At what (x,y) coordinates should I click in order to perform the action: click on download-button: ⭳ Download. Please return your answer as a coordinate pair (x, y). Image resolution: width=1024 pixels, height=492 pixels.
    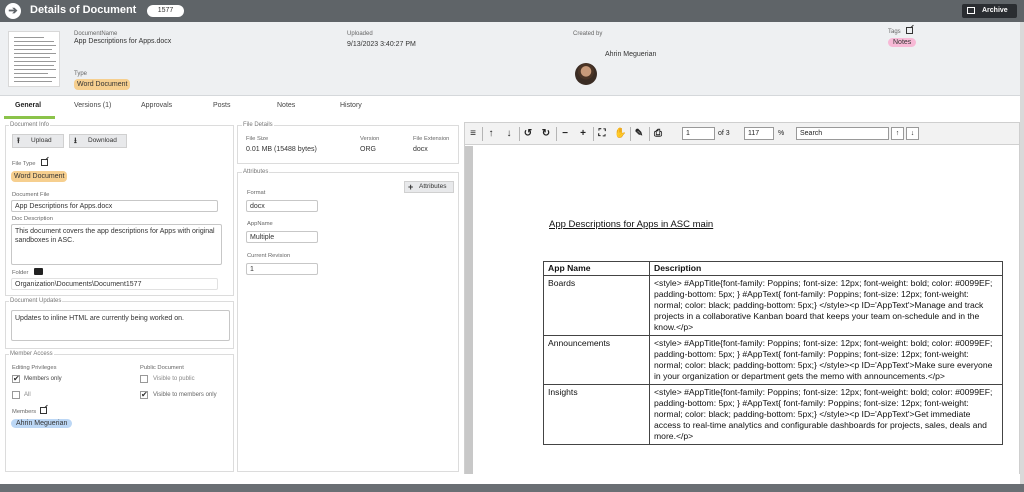
    Looking at the image, I should click on (98, 141).